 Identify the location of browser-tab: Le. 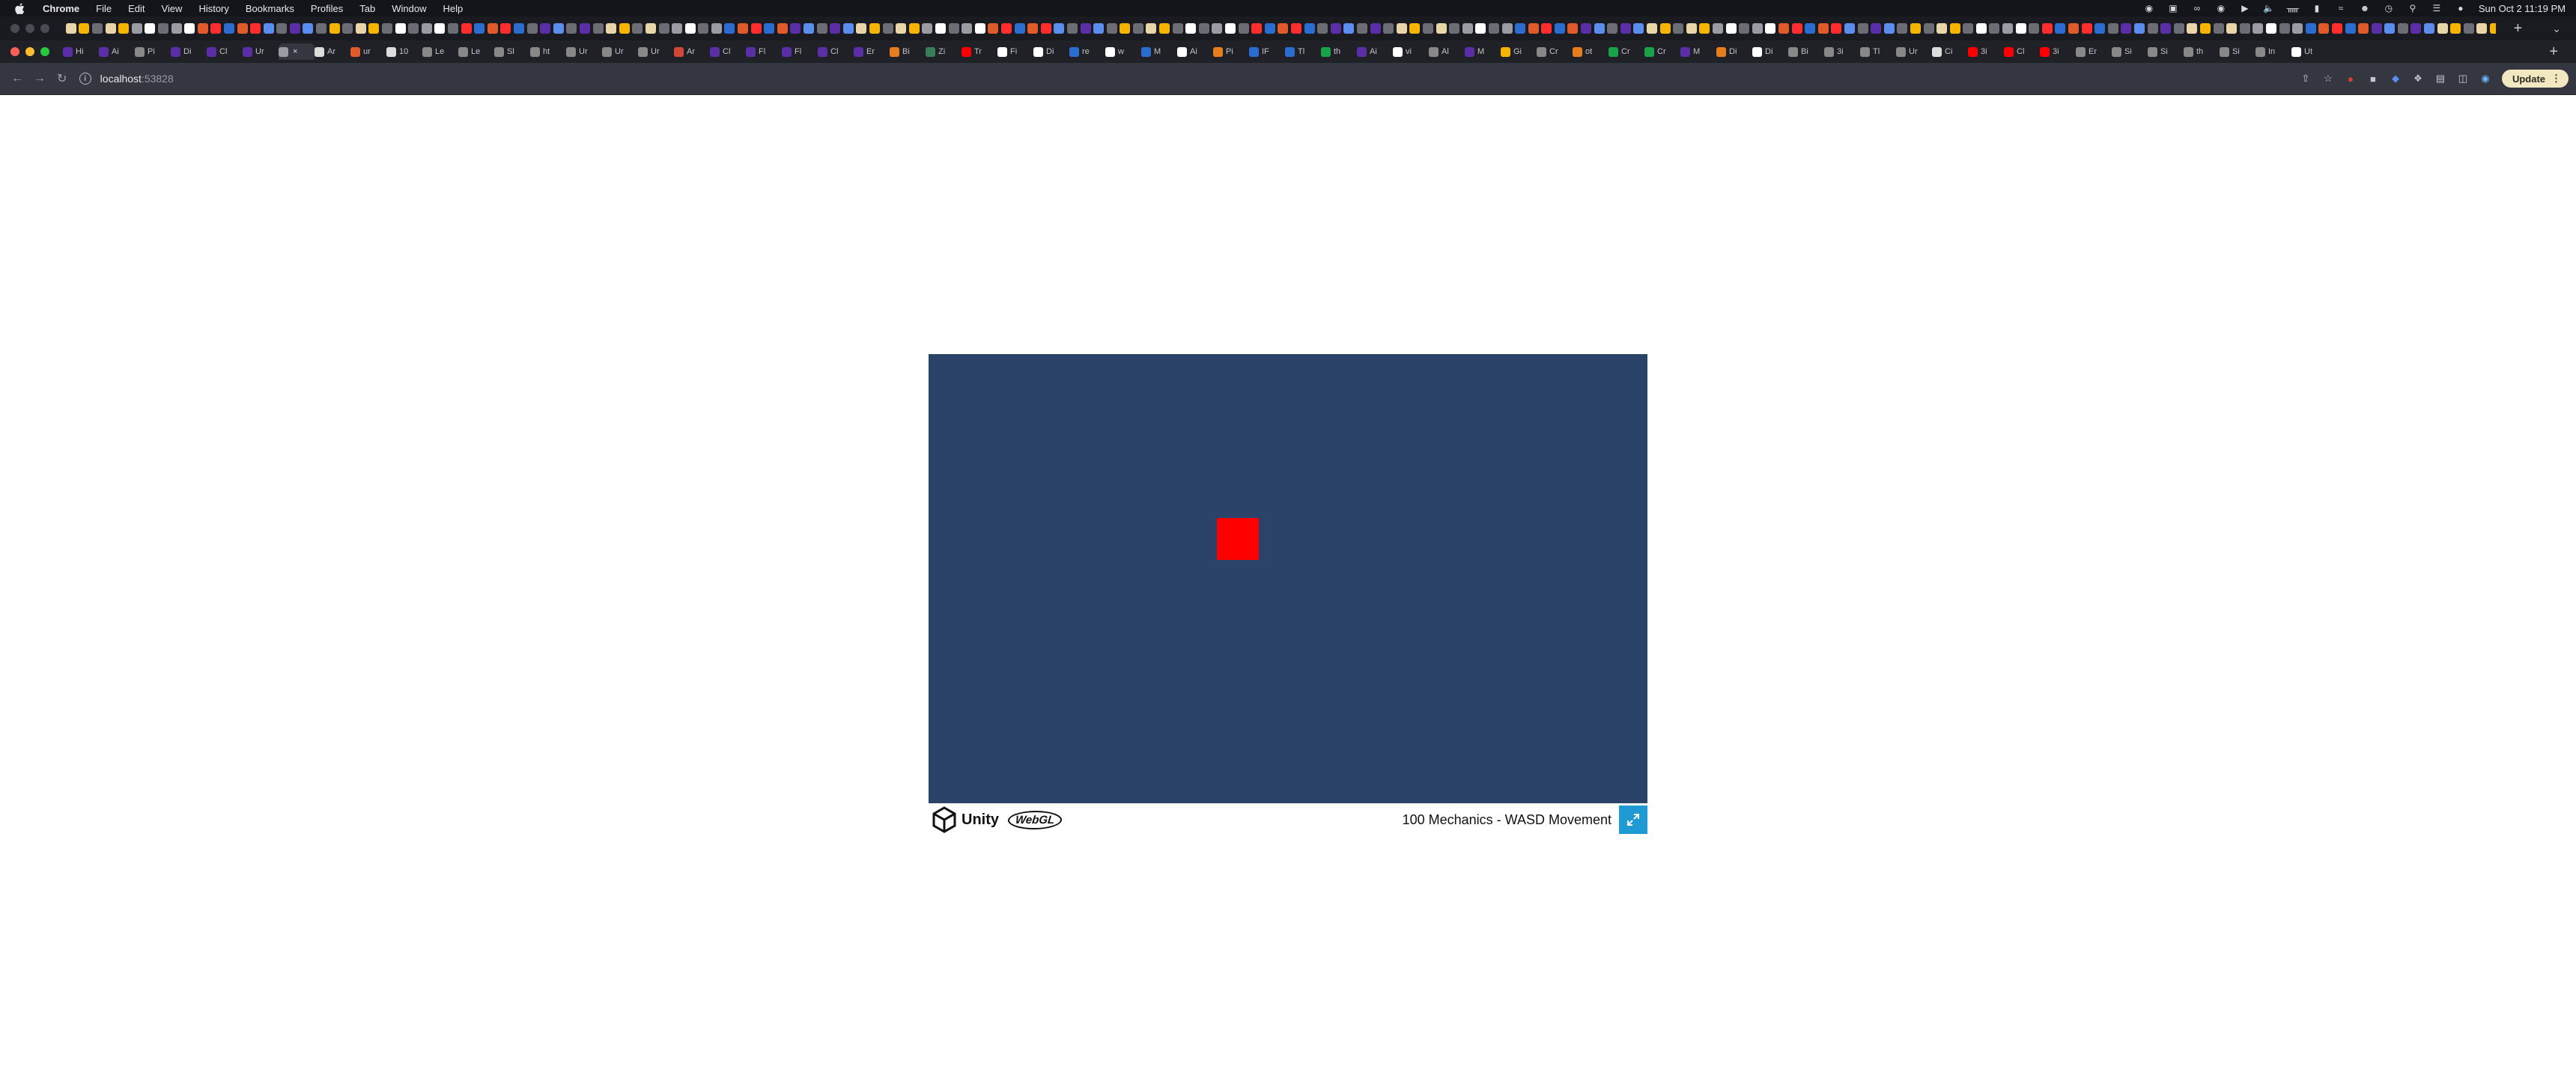
(440, 51).